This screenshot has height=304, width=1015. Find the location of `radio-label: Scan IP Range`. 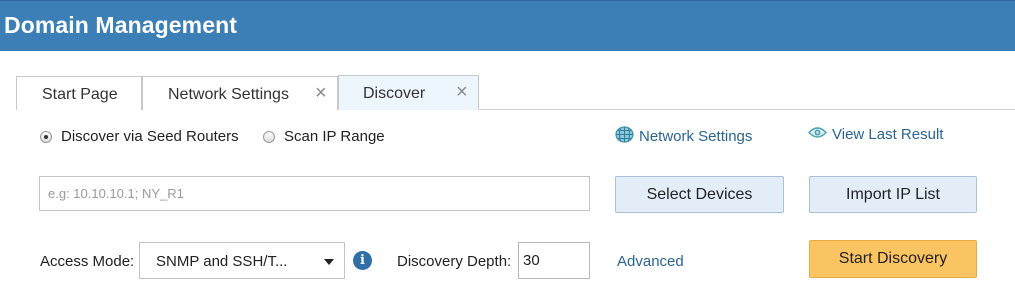

radio-label: Scan IP Range is located at coordinates (334, 136).